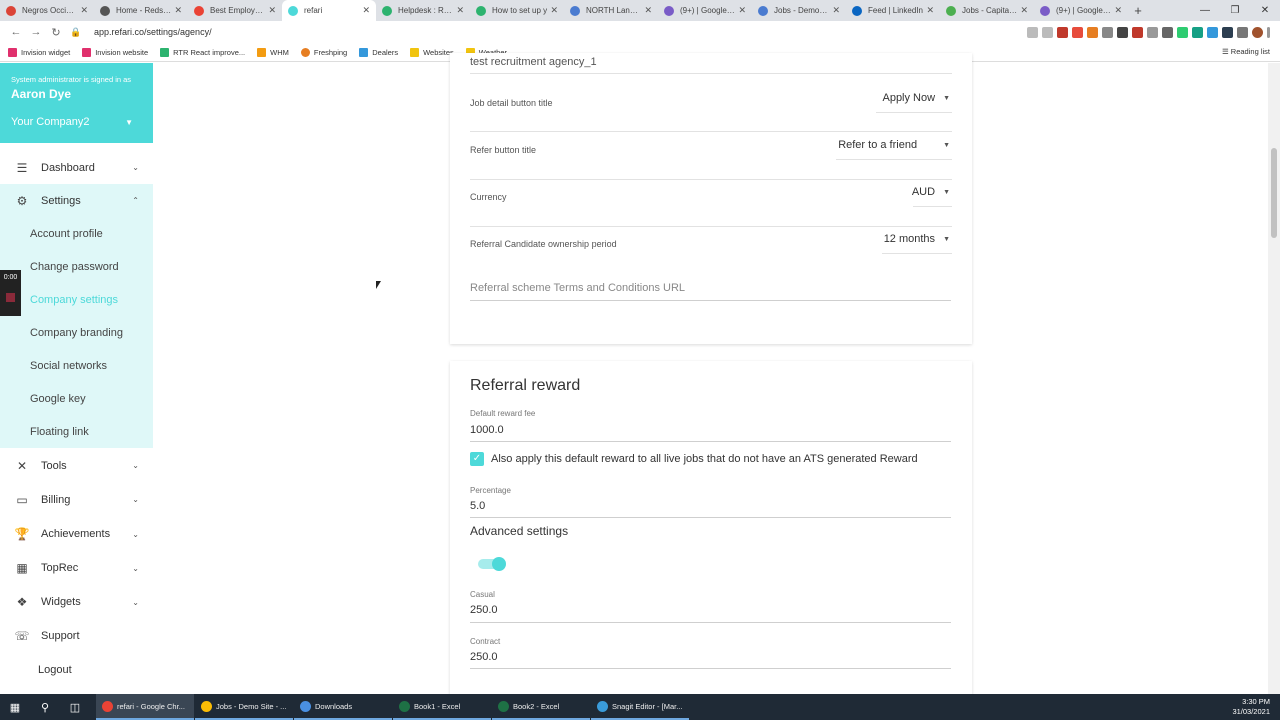 This screenshot has height=720, width=1280. I want to click on forward-icon: →, so click(36, 32).